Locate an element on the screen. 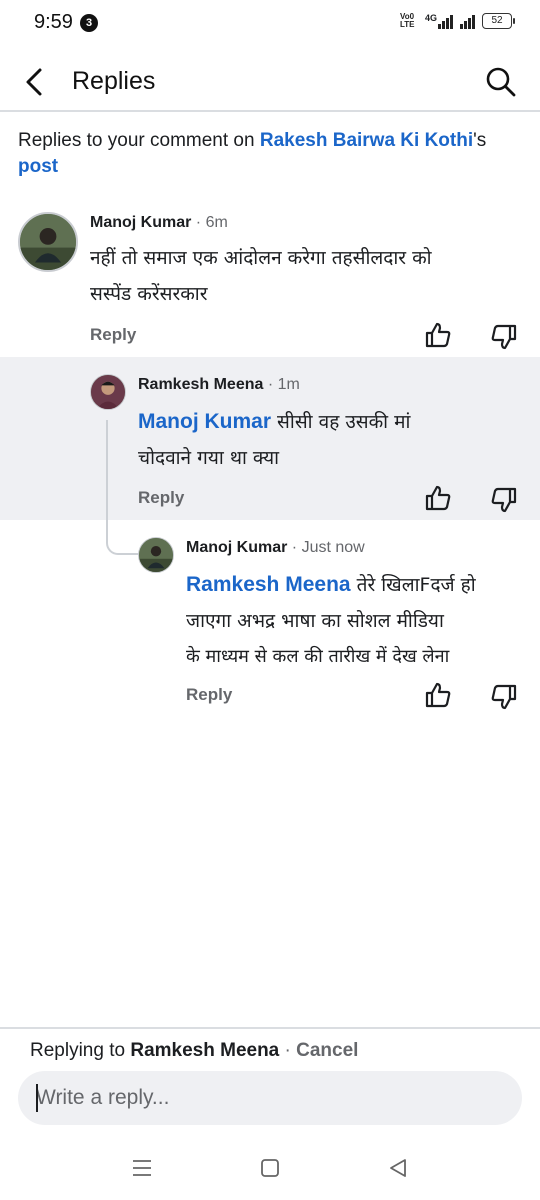  back-nav-button is located at coordinates (398, 1168).